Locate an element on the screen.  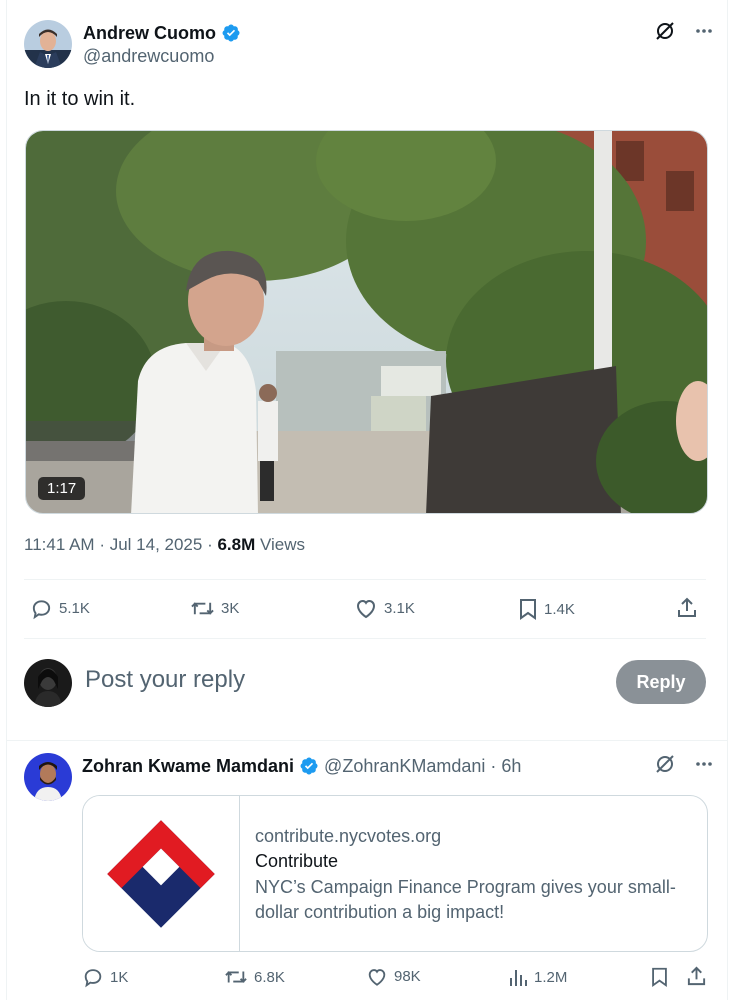
author-avatar is located at coordinates (48, 44).